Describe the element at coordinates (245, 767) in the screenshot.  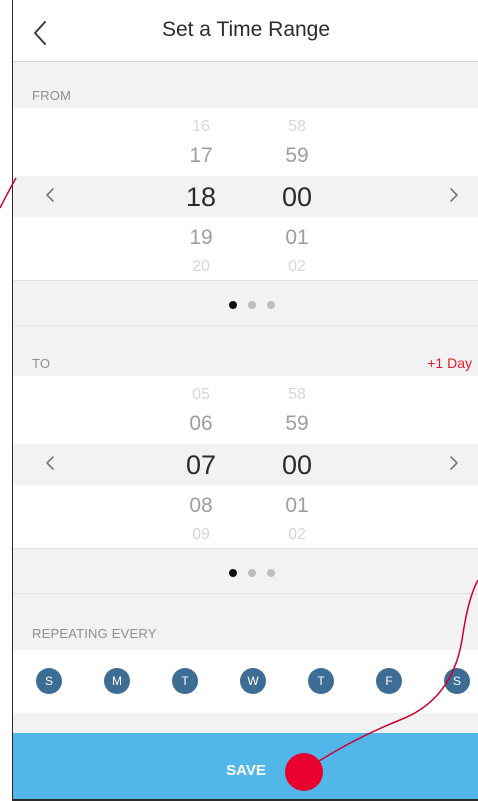
I see `save-button: SAVE` at that location.